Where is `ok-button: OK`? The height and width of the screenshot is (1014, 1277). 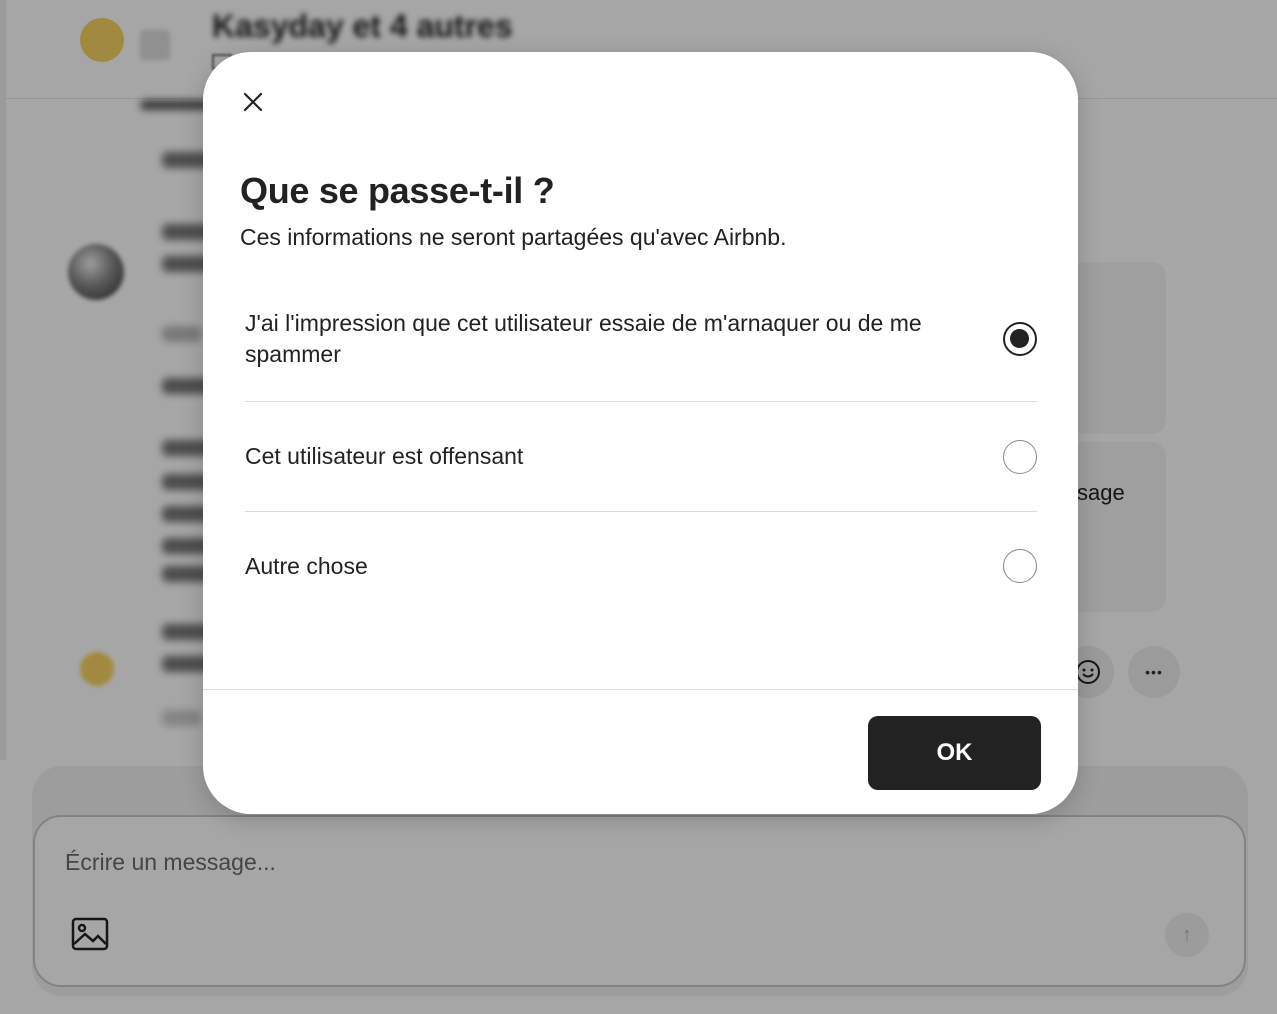
ok-button: OK is located at coordinates (954, 753).